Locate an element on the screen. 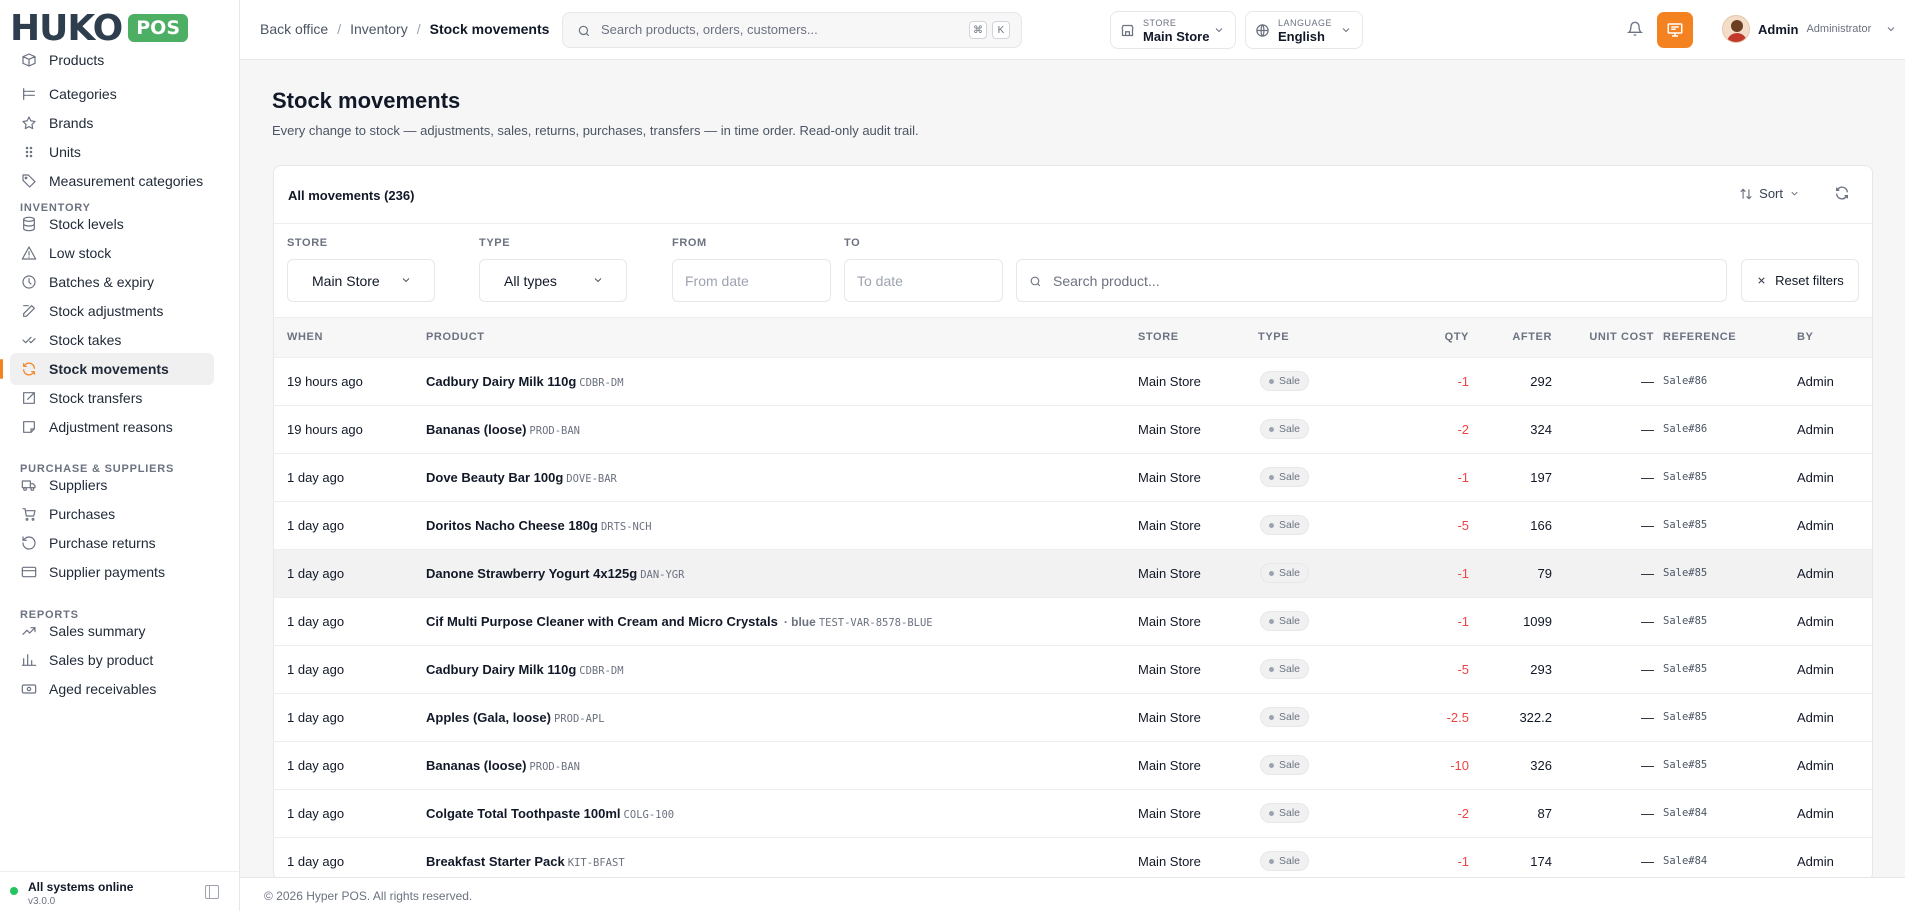 Image resolution: width=1905 pixels, height=911 pixels. close-icon is located at coordinates (1761, 280).